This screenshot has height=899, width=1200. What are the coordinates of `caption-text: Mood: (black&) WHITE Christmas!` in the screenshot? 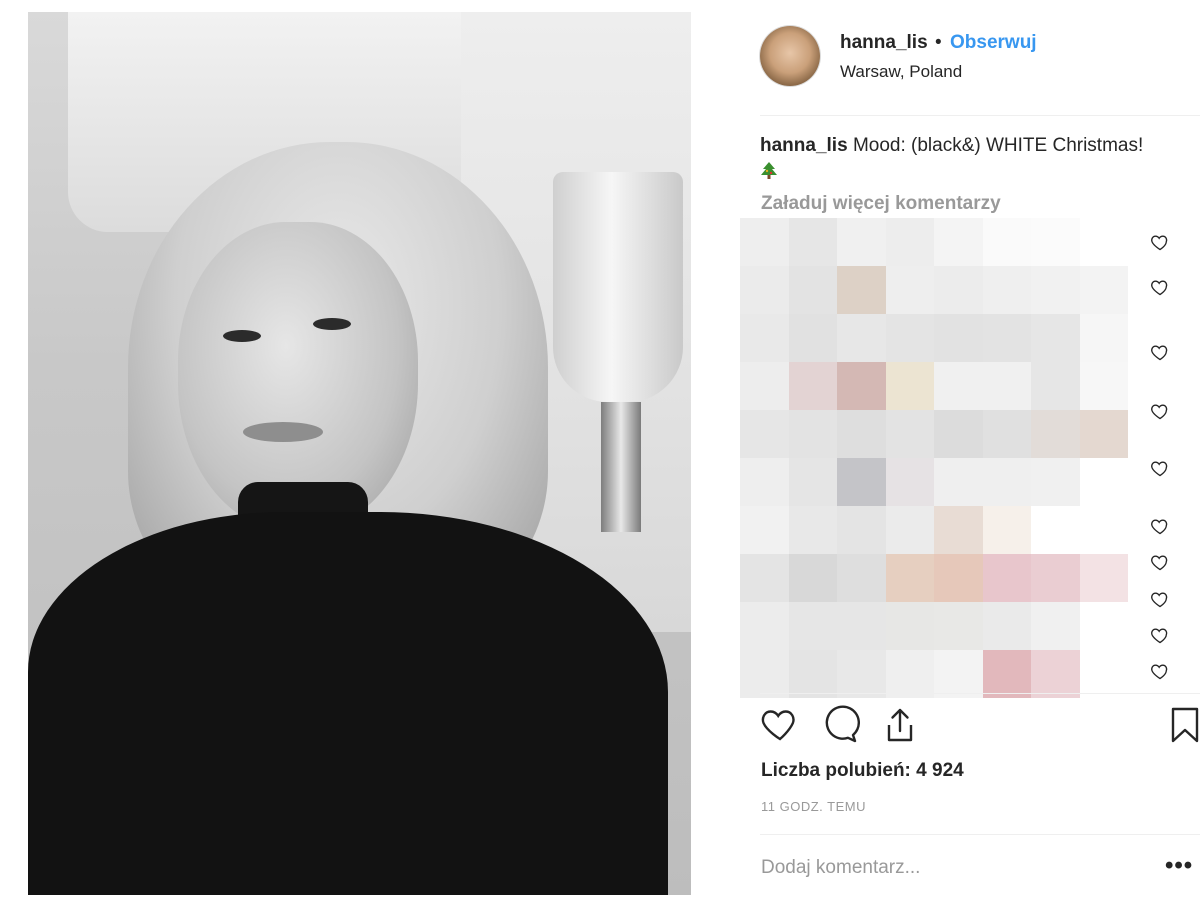 It's located at (998, 145).